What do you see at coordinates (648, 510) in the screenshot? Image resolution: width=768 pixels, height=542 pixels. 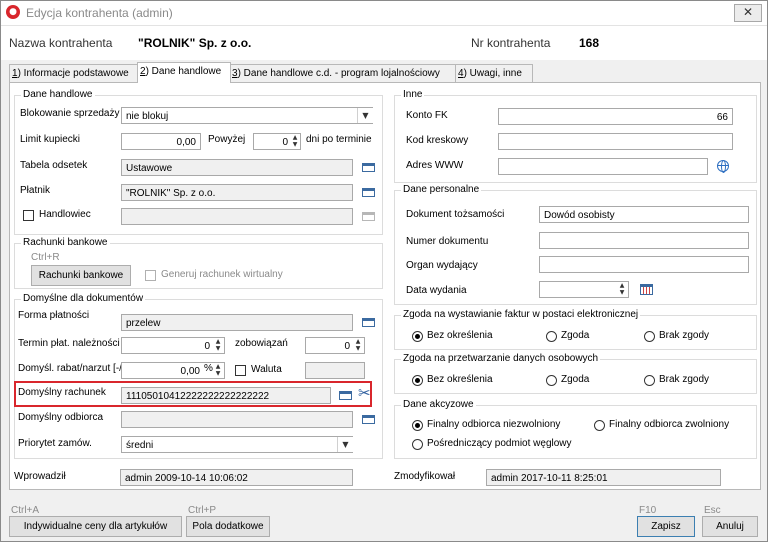 I see `zapisz-shortcut: F10` at bounding box center [648, 510].